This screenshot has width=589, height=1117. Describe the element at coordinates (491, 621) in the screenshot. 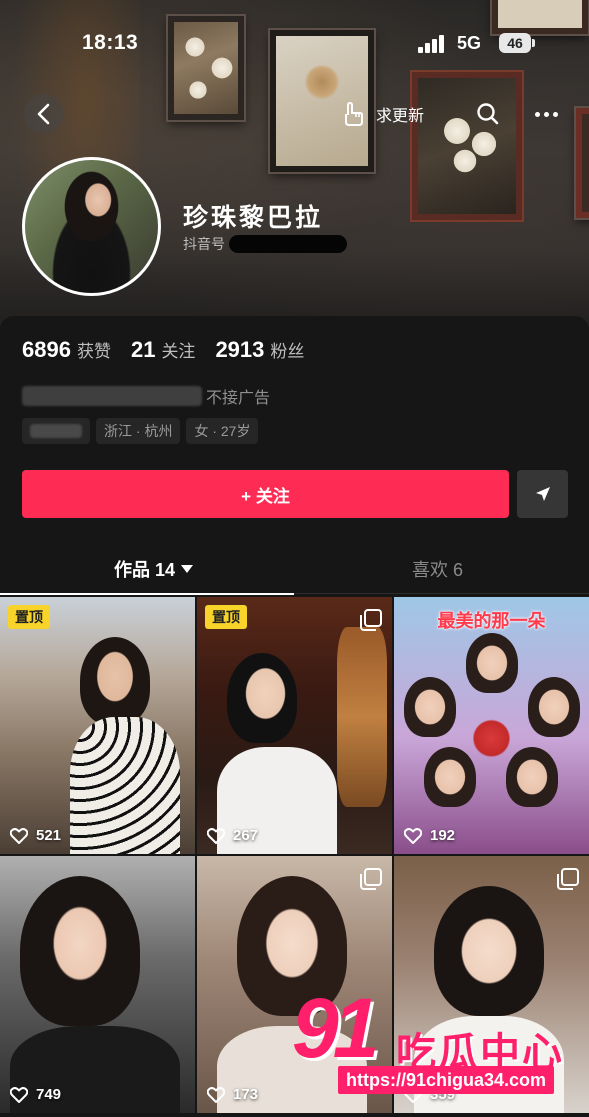

I see `video-caption: 最美的那一朵` at that location.